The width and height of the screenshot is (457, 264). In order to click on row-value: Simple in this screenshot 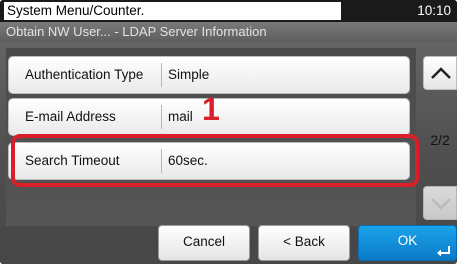, I will do `click(189, 74)`.